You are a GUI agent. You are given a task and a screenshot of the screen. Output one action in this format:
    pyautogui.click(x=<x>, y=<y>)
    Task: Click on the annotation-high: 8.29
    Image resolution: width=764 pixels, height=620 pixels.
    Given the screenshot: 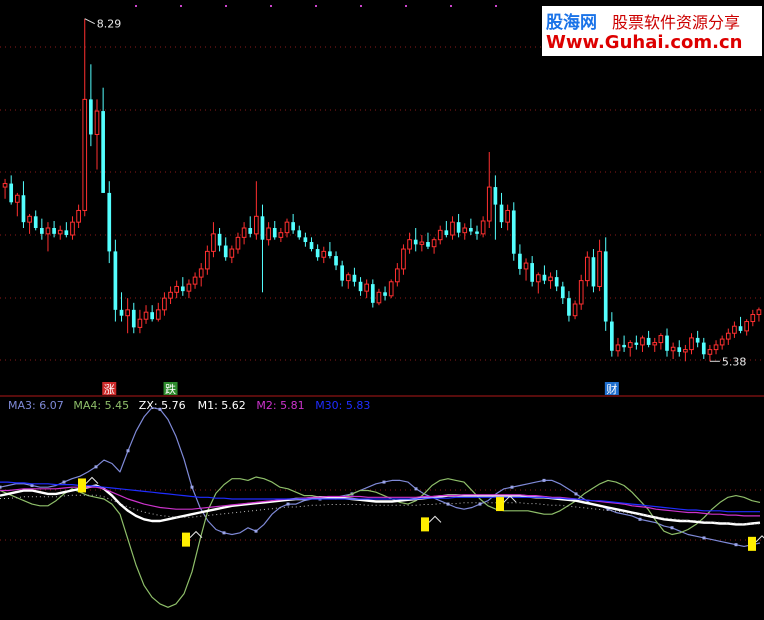 What is the action you would take?
    pyautogui.click(x=103, y=24)
    